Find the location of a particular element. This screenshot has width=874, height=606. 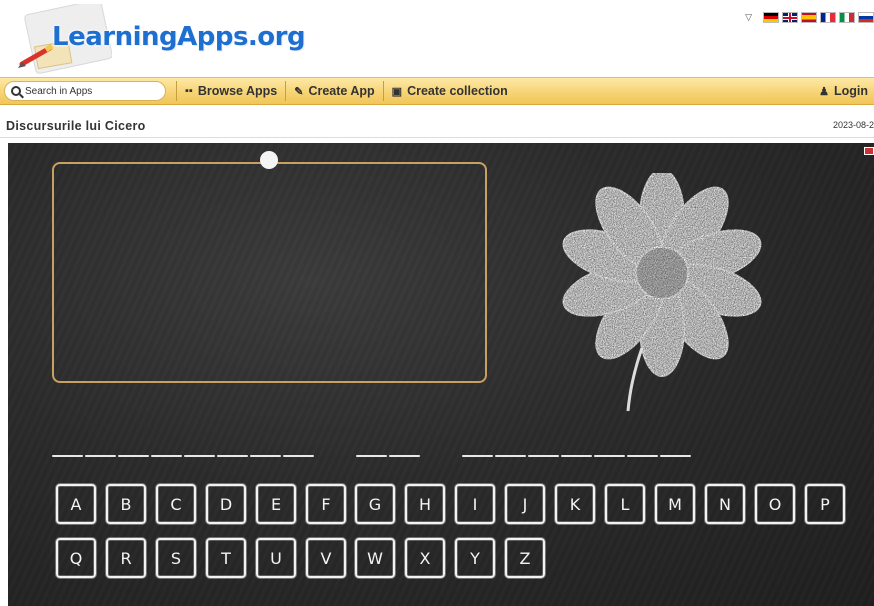

key-k: K is located at coordinates (575, 504).